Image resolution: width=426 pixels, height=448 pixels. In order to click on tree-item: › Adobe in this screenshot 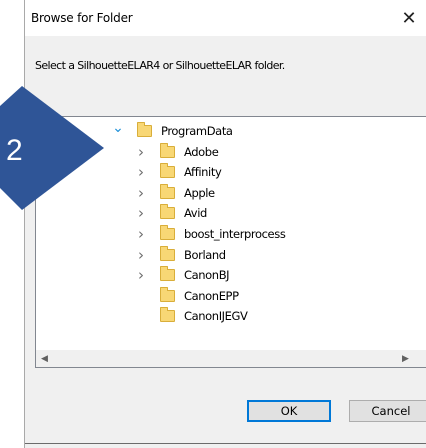, I will do `click(177, 152)`.